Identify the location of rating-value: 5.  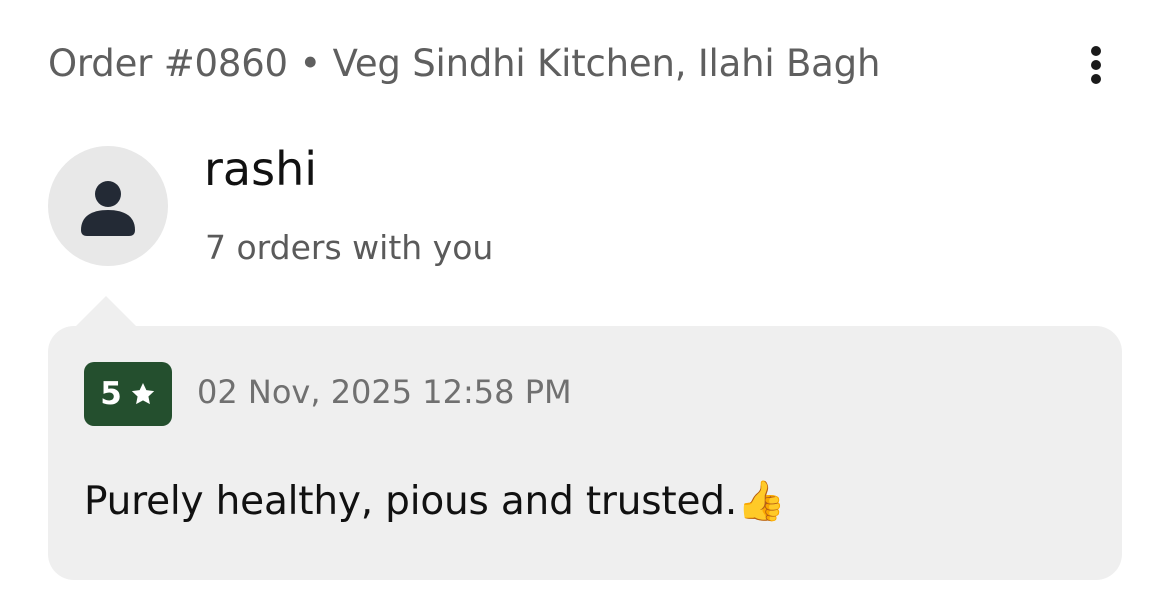
(111, 394).